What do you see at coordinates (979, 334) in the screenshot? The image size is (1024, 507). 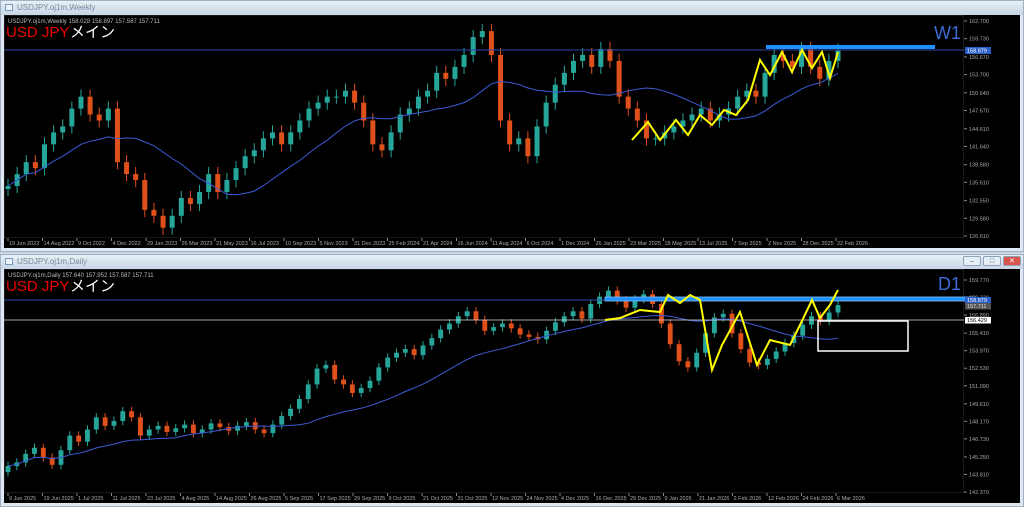 I see `price-tick-label: 155.410` at bounding box center [979, 334].